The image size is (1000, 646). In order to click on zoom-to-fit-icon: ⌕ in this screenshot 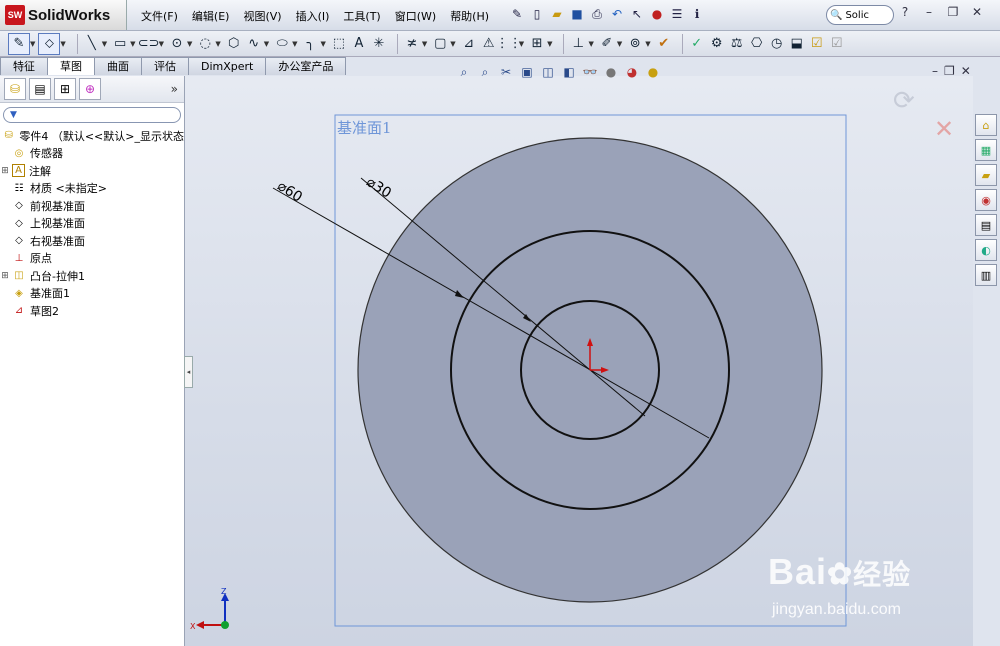, I will do `click(464, 72)`.